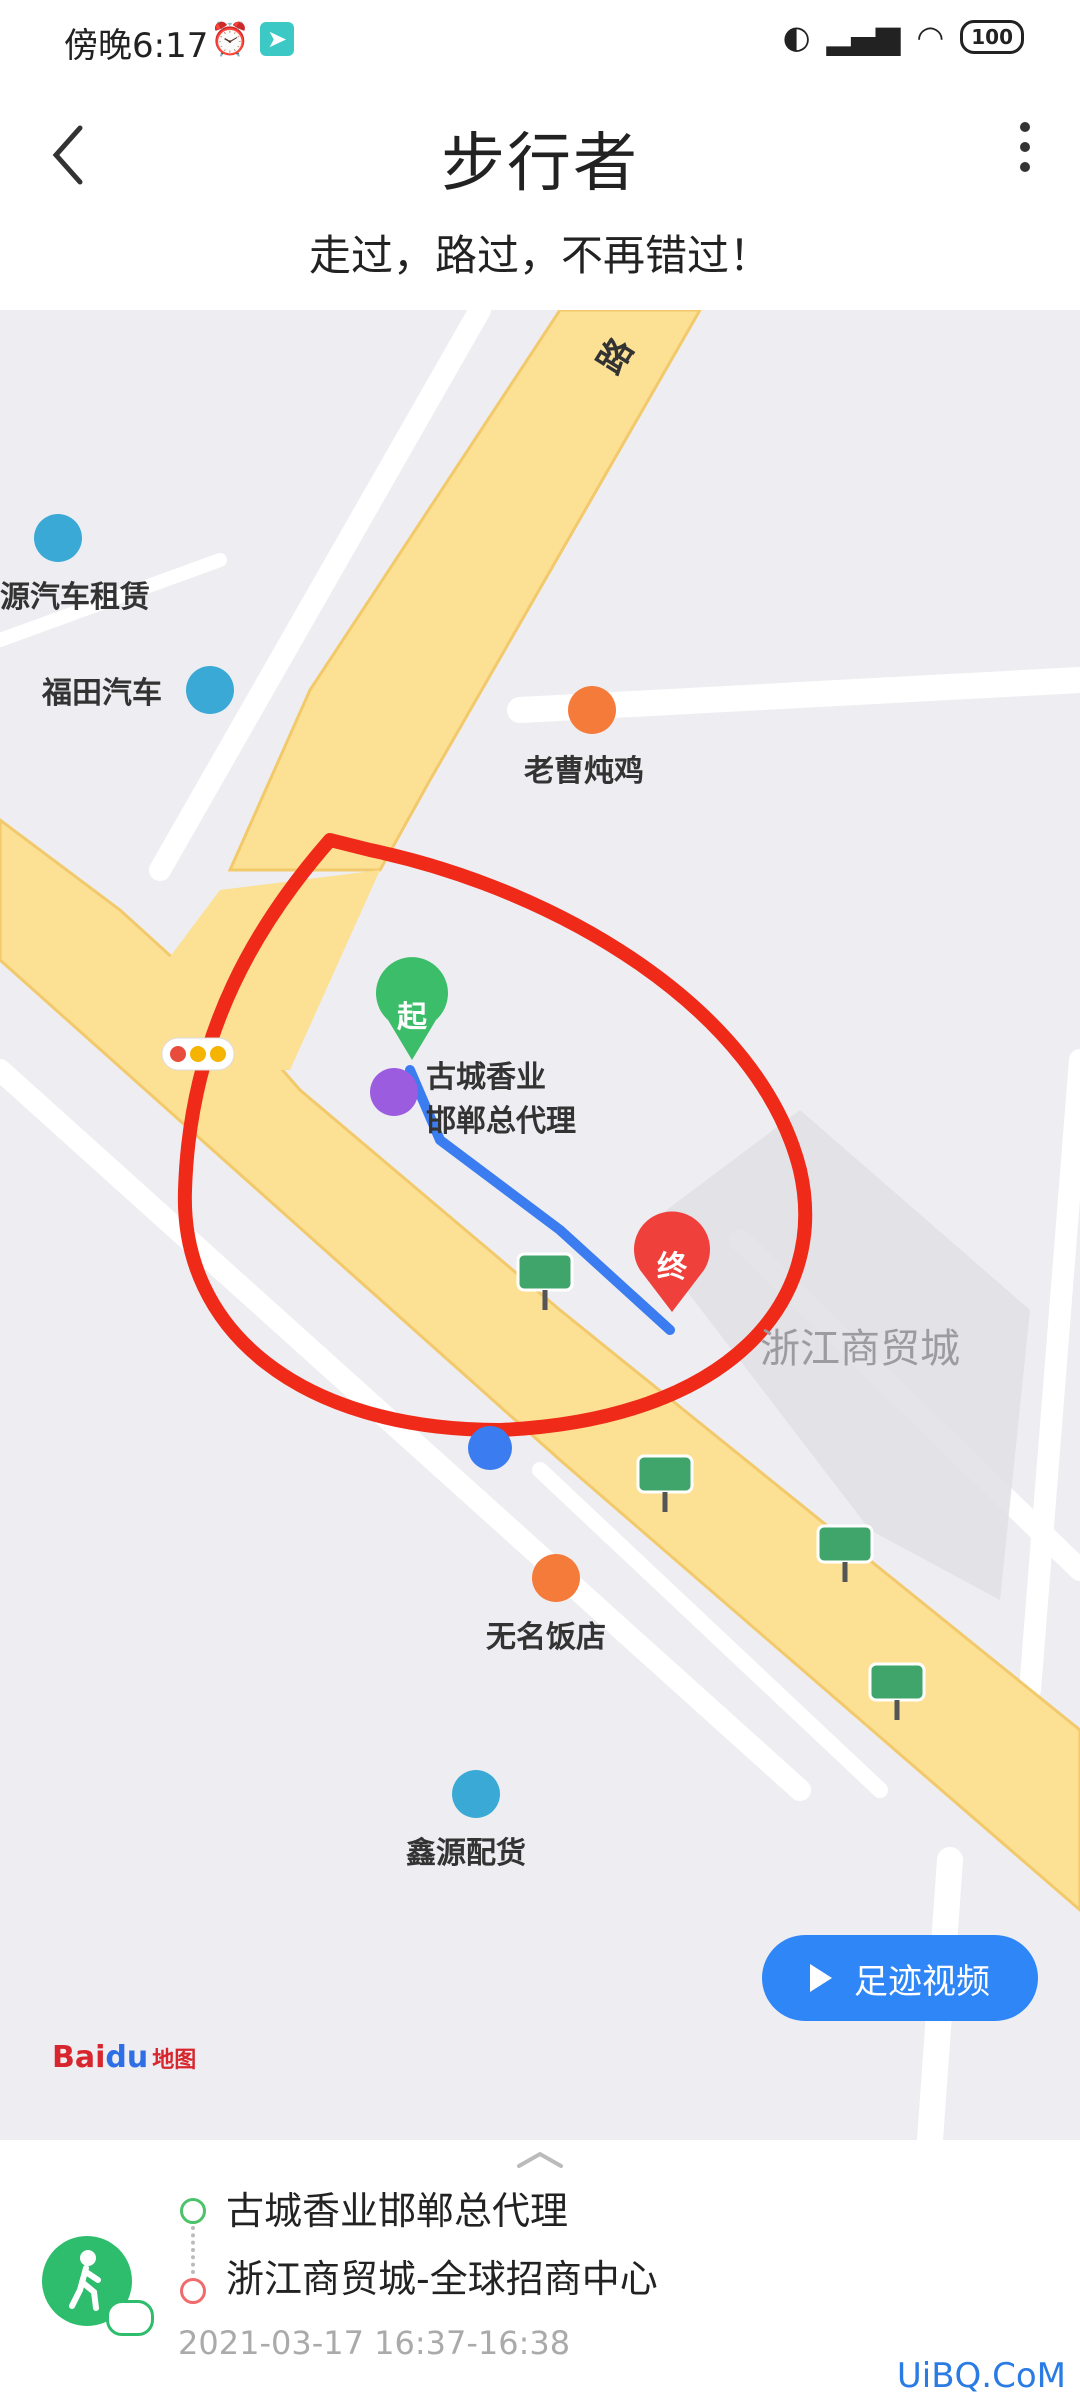 The width and height of the screenshot is (1080, 2400). What do you see at coordinates (672, 1267) in the screenshot?
I see `end-marker-label: 终` at bounding box center [672, 1267].